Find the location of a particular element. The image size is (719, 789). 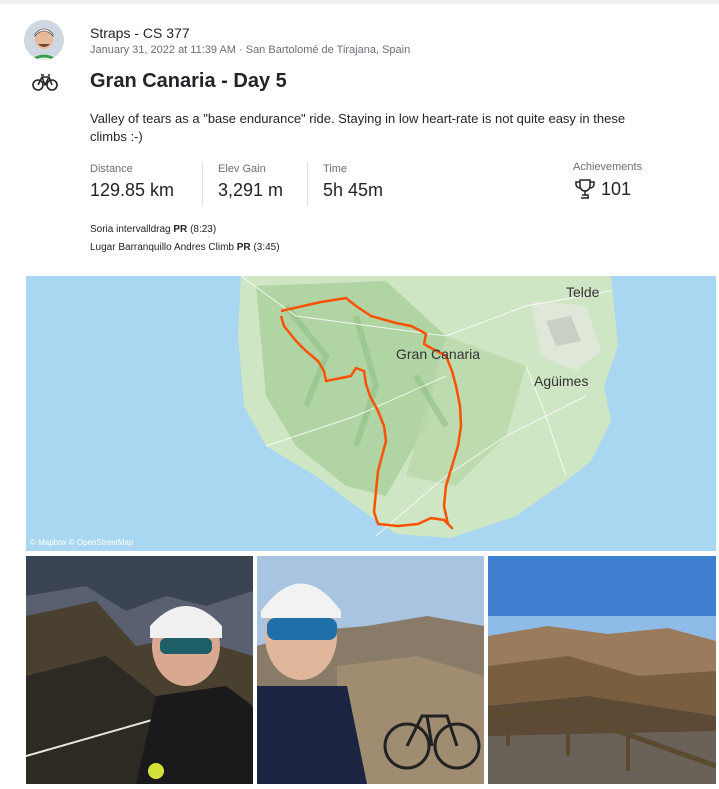

stat-time-value: 5h 45m is located at coordinates (353, 190).